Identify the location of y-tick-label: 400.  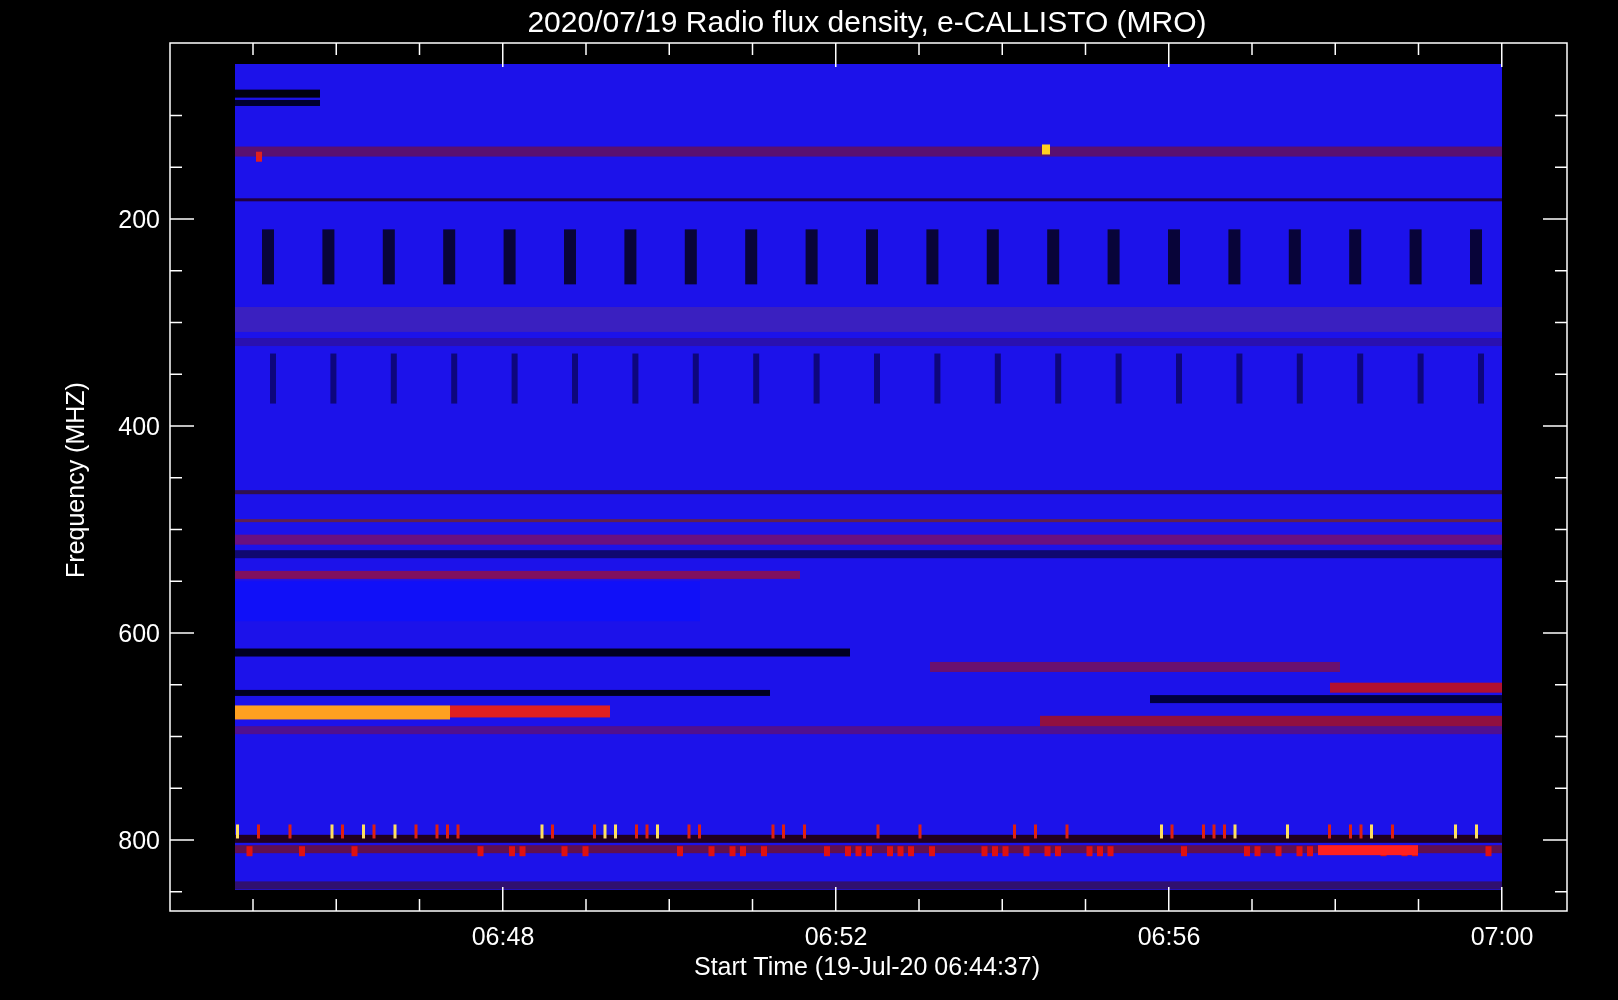
(139, 426).